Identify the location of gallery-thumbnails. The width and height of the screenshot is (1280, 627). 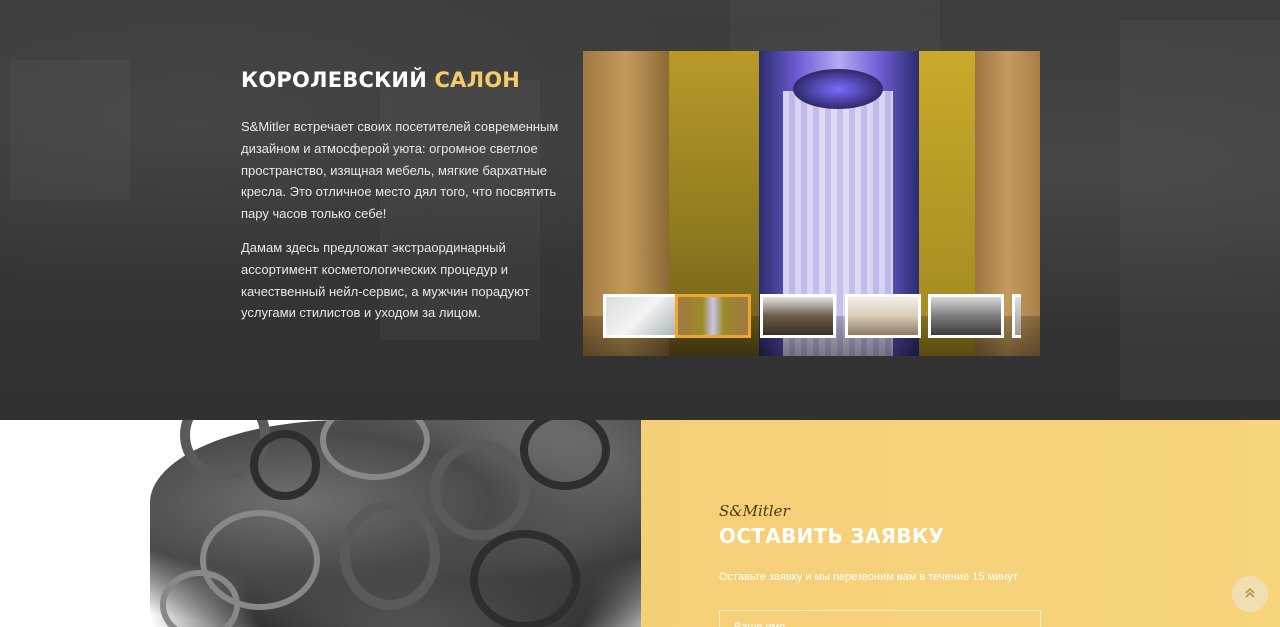
(812, 316).